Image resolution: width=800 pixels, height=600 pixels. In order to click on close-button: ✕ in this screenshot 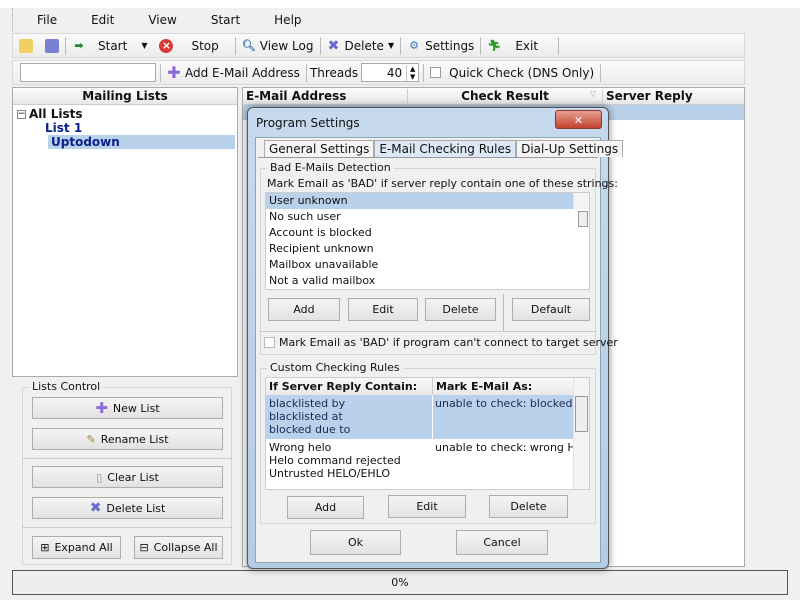, I will do `click(578, 119)`.